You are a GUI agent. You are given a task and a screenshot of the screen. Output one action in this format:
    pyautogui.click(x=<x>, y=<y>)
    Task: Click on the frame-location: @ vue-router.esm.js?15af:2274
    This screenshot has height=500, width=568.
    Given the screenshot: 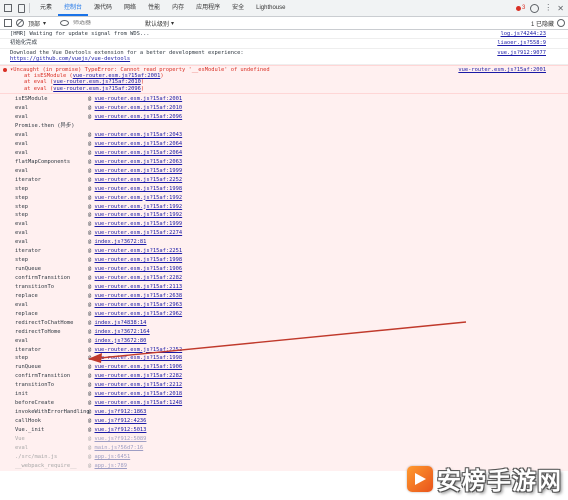 What is the action you would take?
    pyautogui.click(x=135, y=233)
    